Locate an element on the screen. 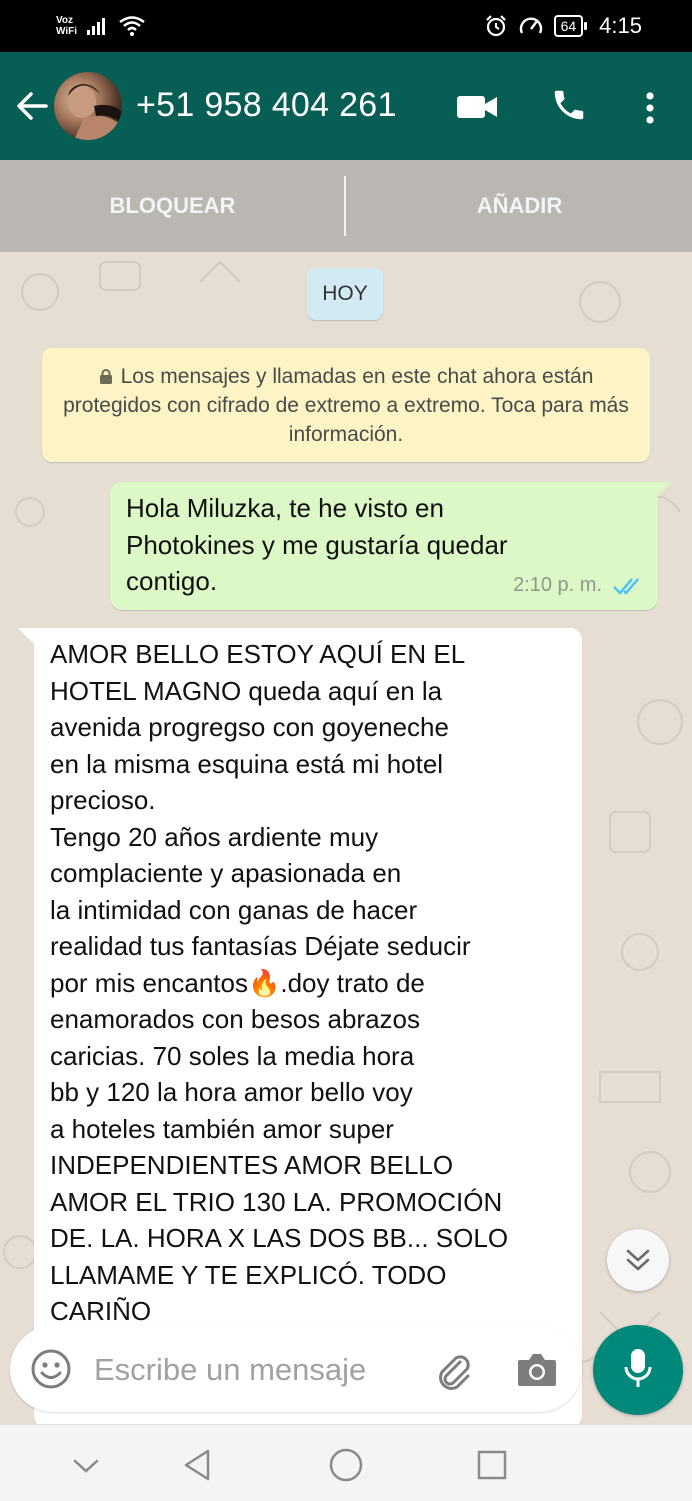  message-composer is located at coordinates (296, 1369).